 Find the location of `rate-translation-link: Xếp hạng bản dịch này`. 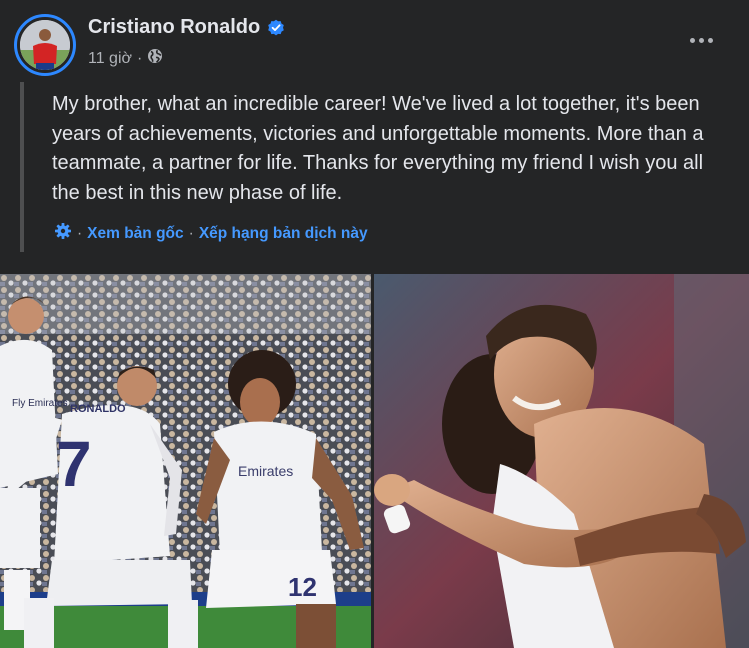

rate-translation-link: Xếp hạng bản dịch này is located at coordinates (283, 234).